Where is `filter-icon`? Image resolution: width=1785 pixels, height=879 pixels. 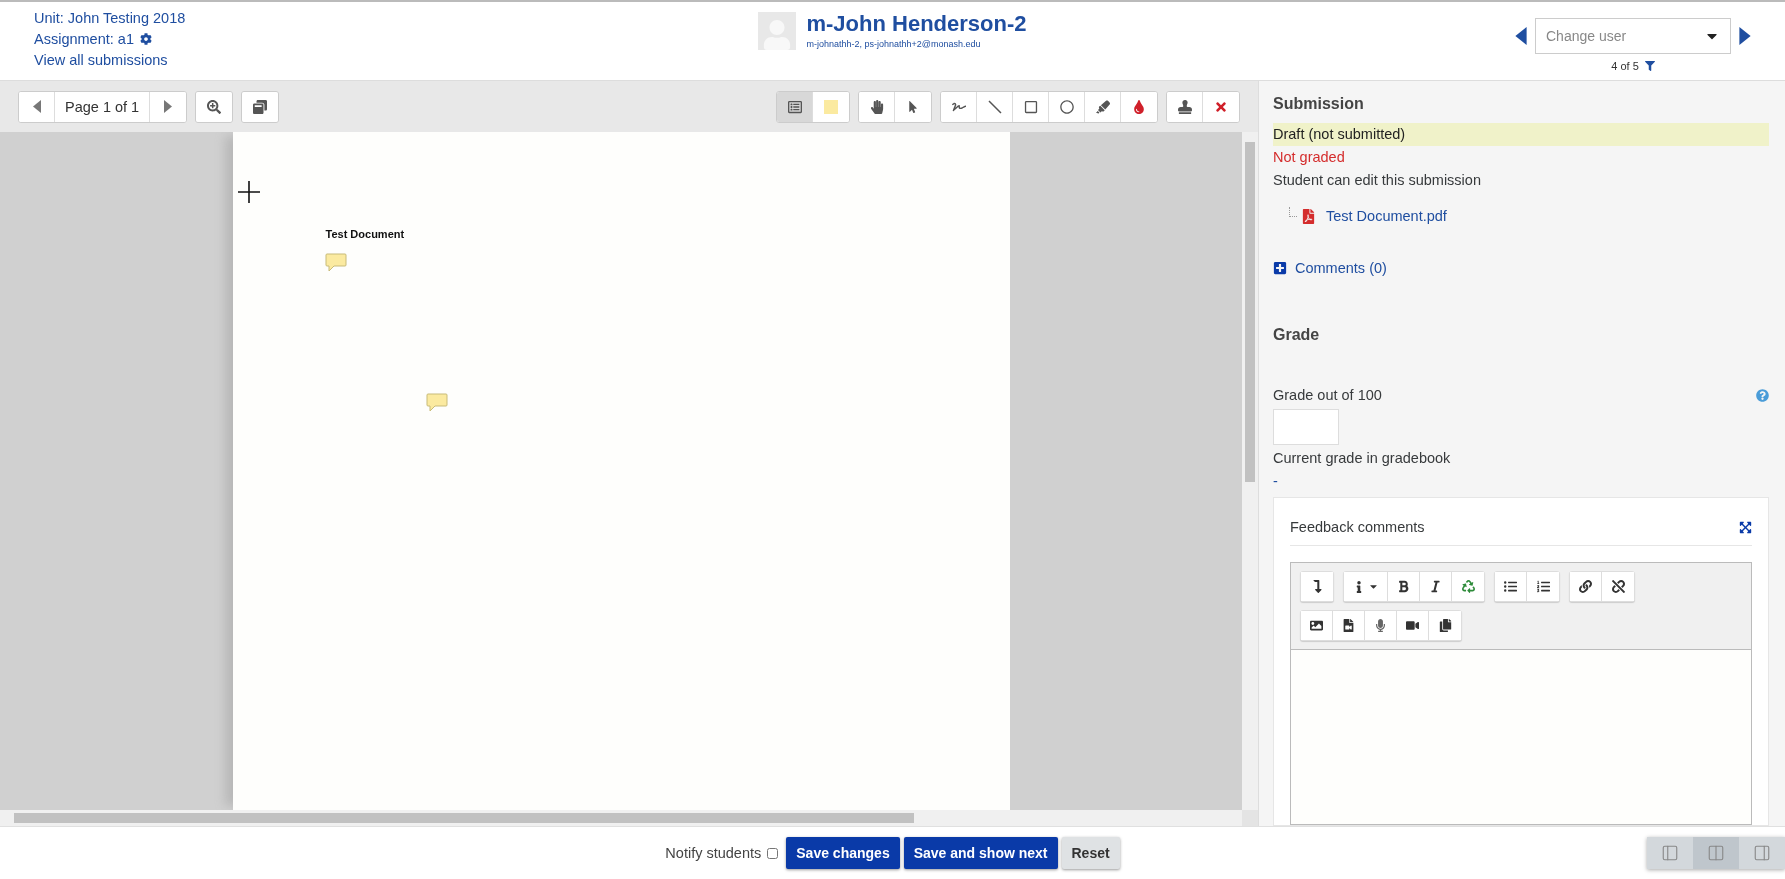
filter-icon is located at coordinates (1649, 66).